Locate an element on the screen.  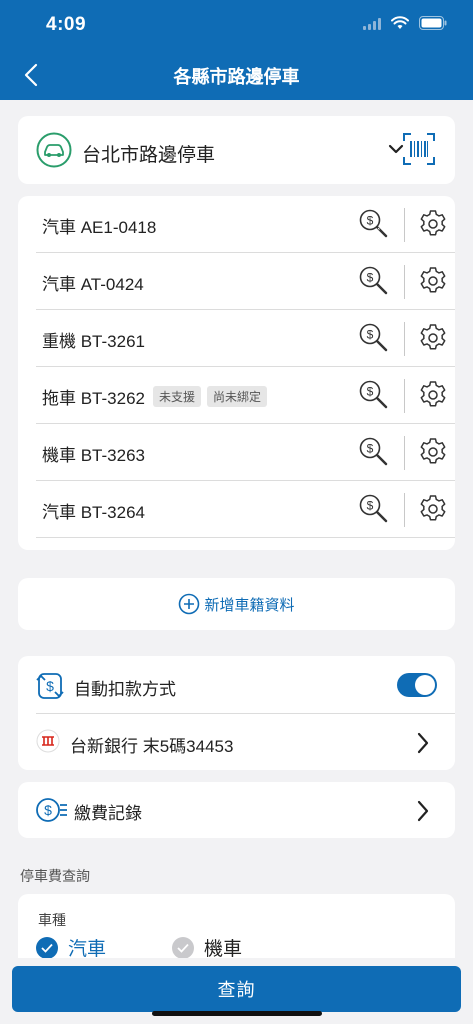
city-selector-card: 台北市路邊停車 is located at coordinates (236, 150).